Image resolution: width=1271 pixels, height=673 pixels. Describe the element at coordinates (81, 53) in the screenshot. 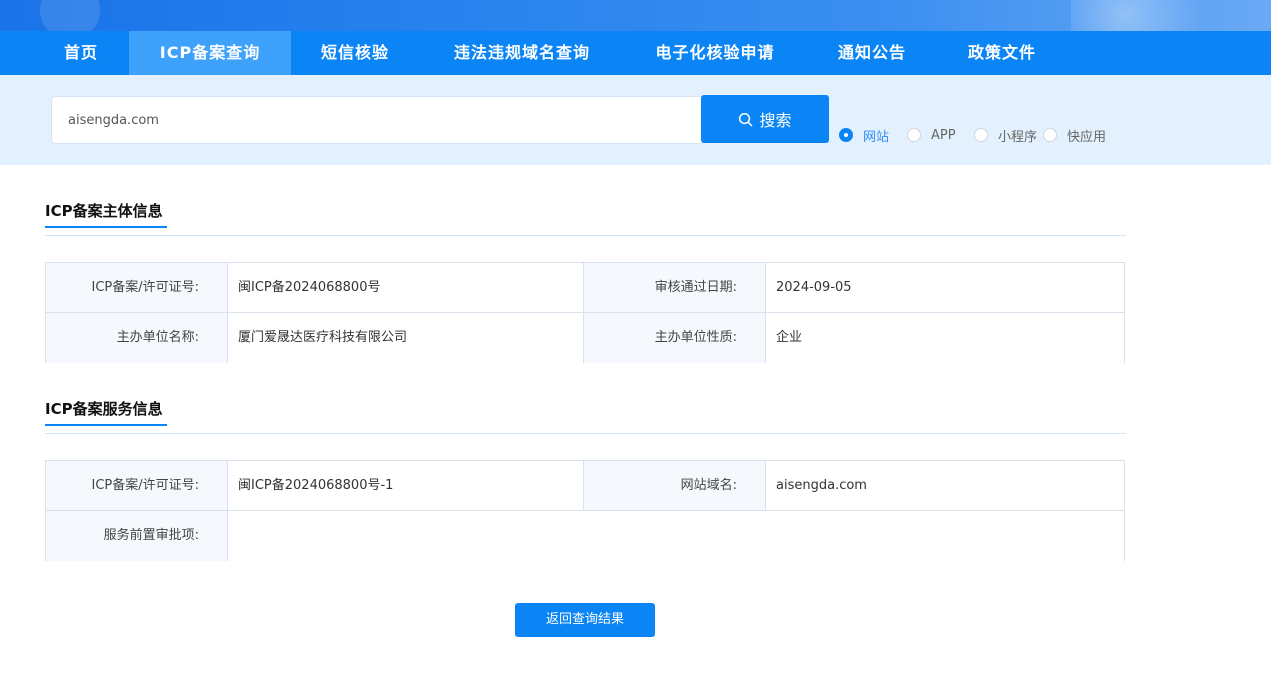

I see `nav-item-home: 首页` at that location.